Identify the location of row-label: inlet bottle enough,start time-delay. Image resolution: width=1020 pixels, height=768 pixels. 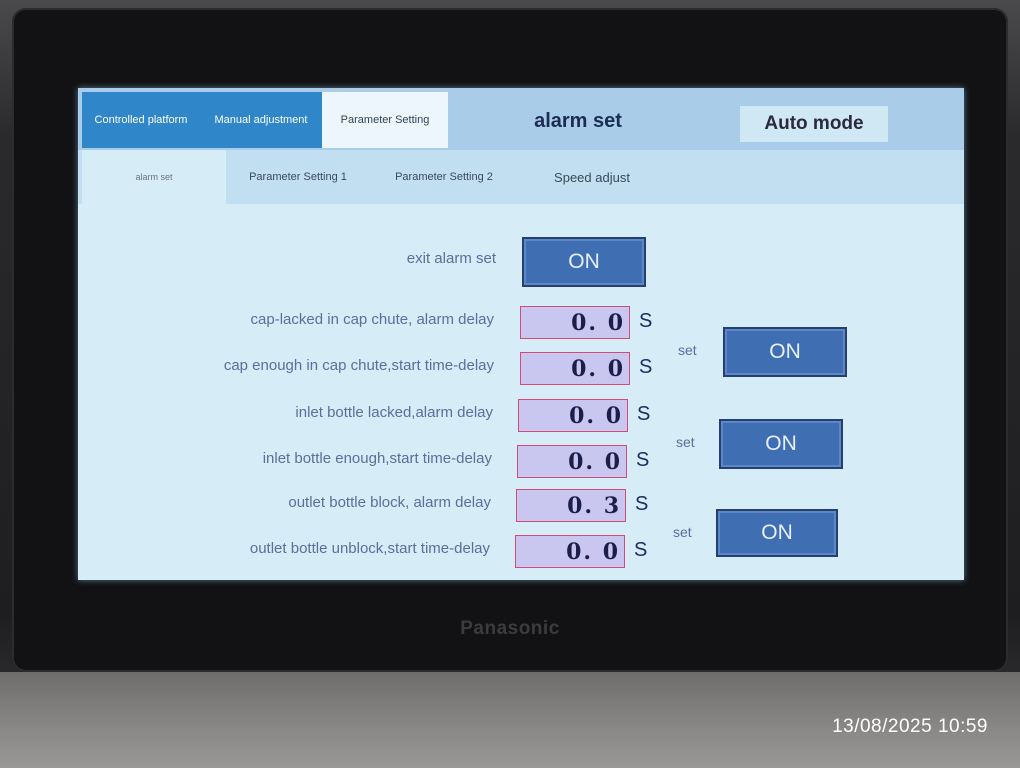
(377, 458).